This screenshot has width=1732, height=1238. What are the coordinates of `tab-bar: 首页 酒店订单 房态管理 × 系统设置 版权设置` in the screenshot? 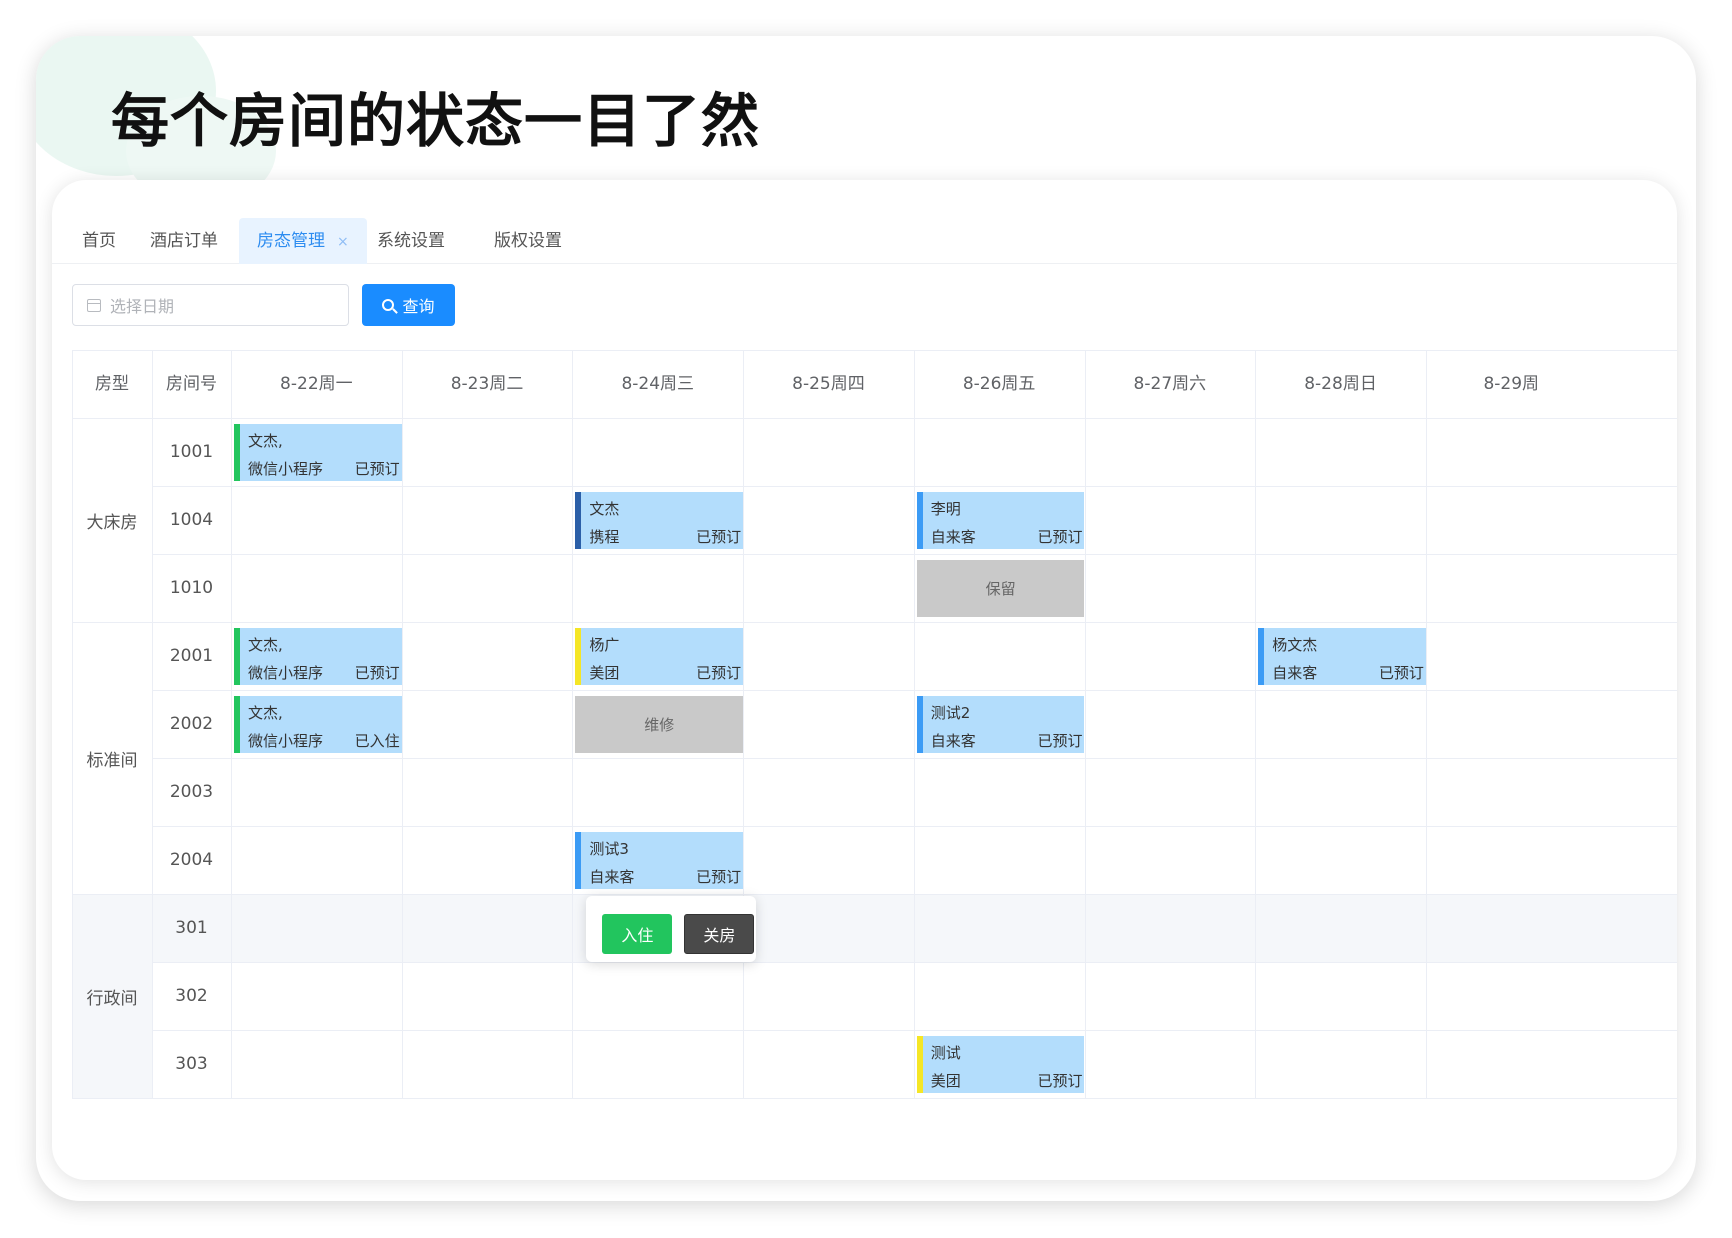 It's located at (864, 241).